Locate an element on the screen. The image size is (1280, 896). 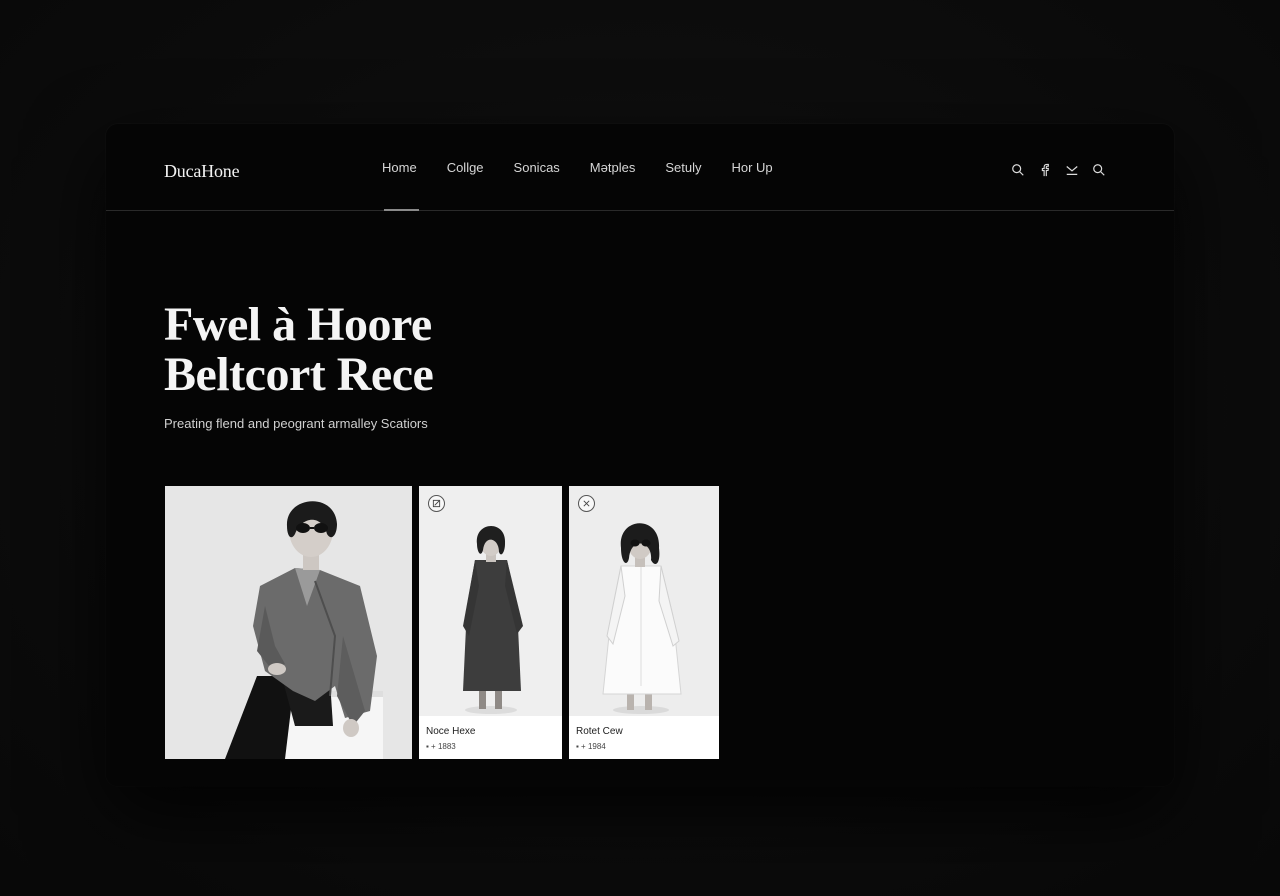
hero-title: Fwel à Hoore Beltcort Rece is located at coordinates (299, 349).